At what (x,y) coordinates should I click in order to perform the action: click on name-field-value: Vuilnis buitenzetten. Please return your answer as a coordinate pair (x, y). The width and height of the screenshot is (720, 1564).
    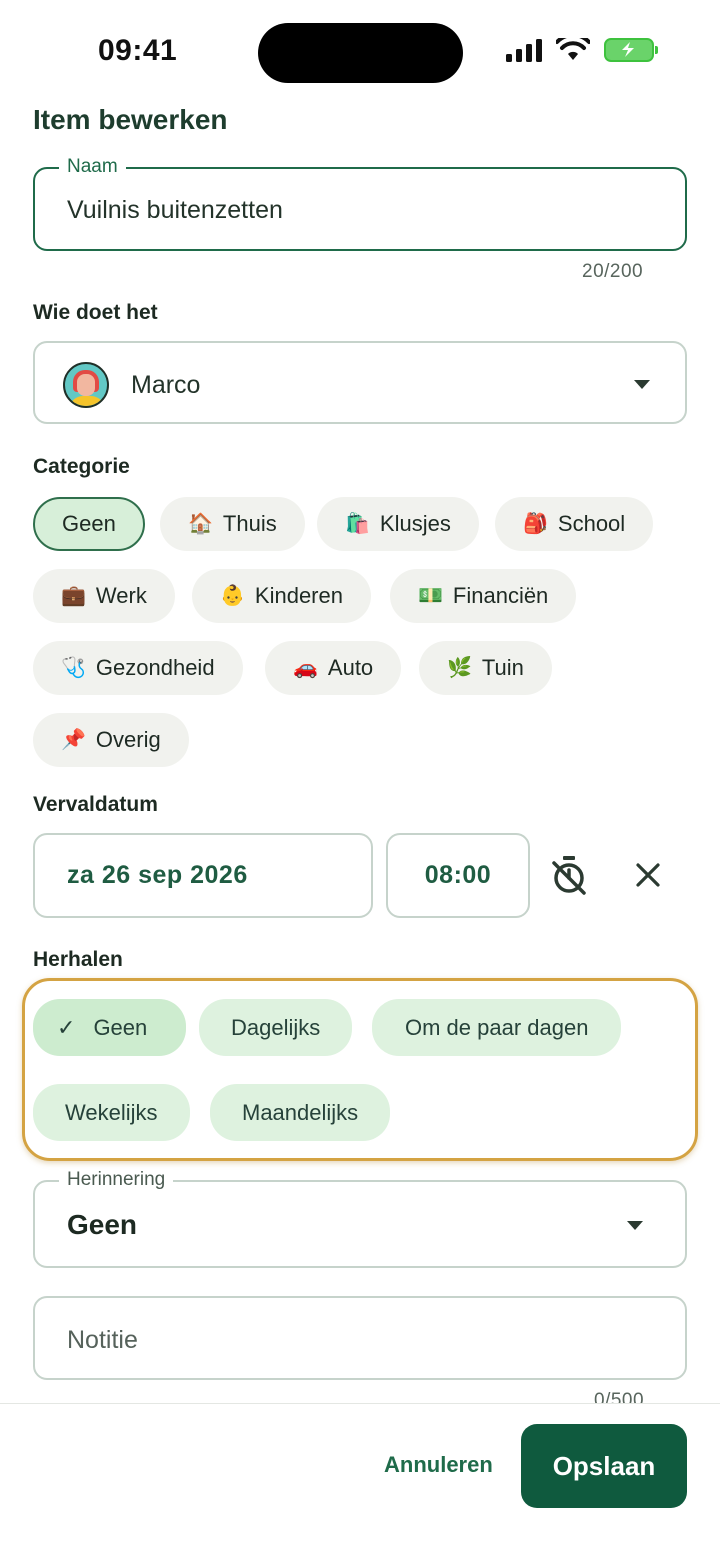
    Looking at the image, I should click on (175, 210).